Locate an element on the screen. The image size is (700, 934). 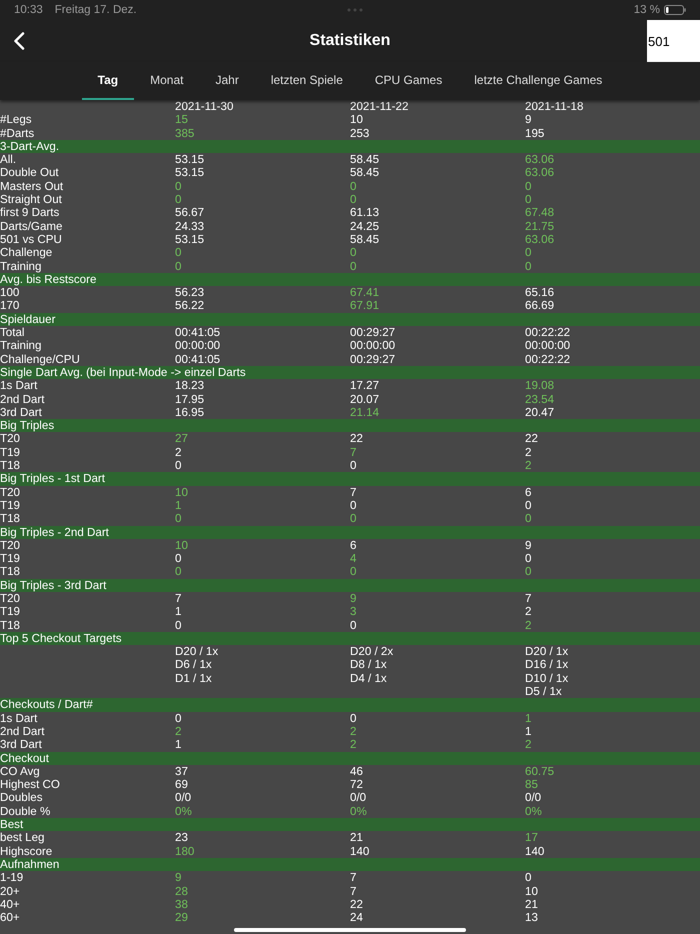
row-label: first 9 Darts is located at coordinates (30, 213).